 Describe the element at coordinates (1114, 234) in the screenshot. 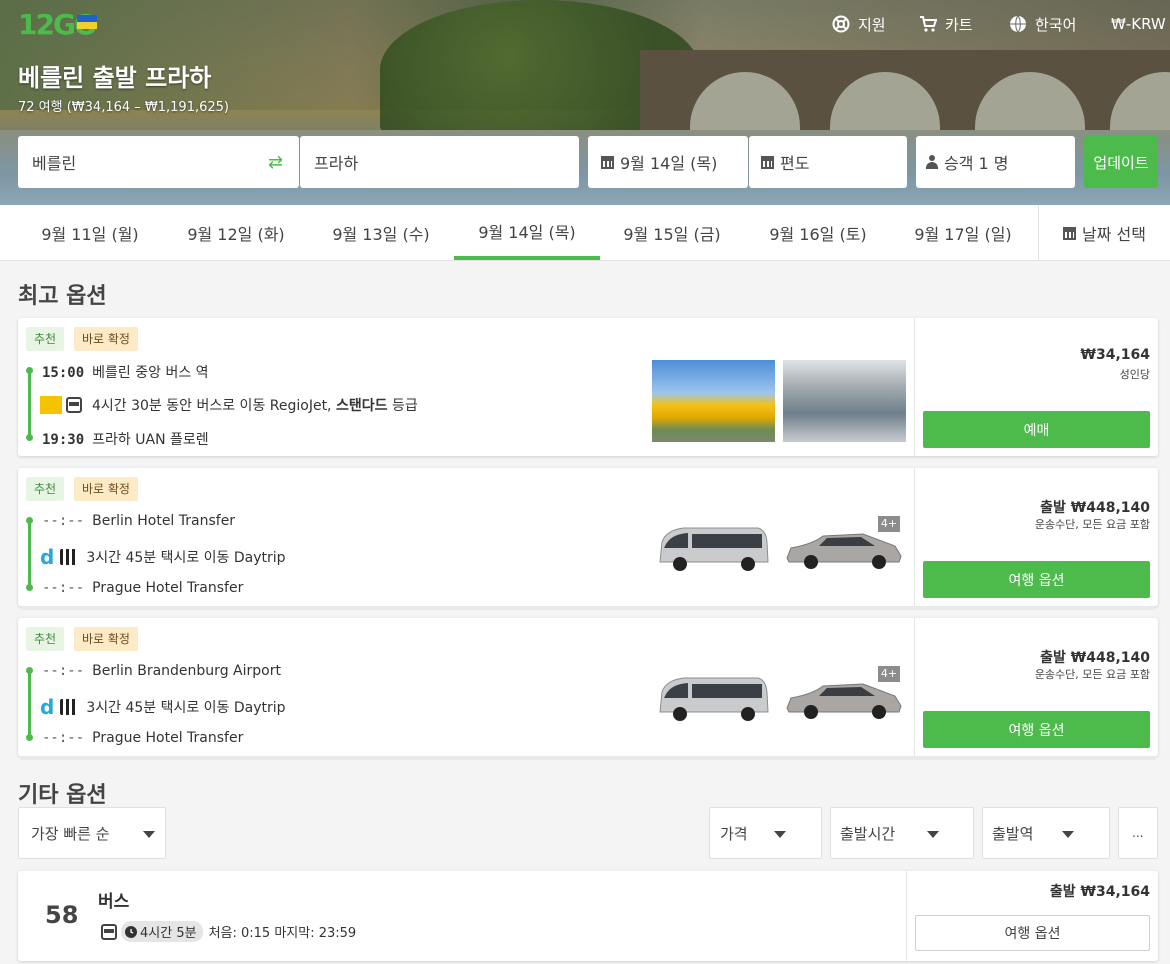

I see `date-picker-label: 날짜 선택` at that location.